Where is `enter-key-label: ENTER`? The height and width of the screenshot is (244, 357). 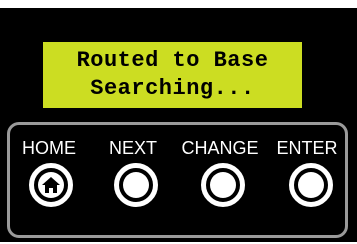 enter-key-label: ENTER is located at coordinates (307, 148).